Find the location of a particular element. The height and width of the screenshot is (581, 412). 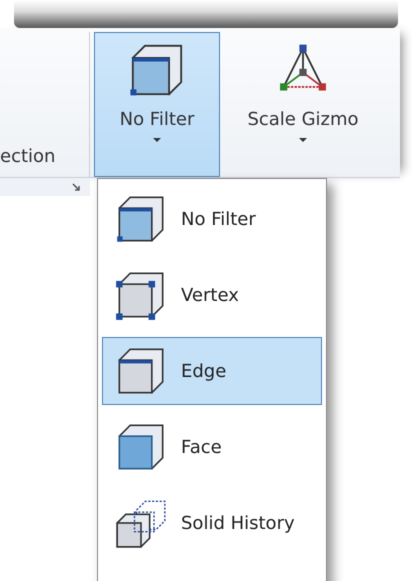

cube-vertex-icon is located at coordinates (140, 296).